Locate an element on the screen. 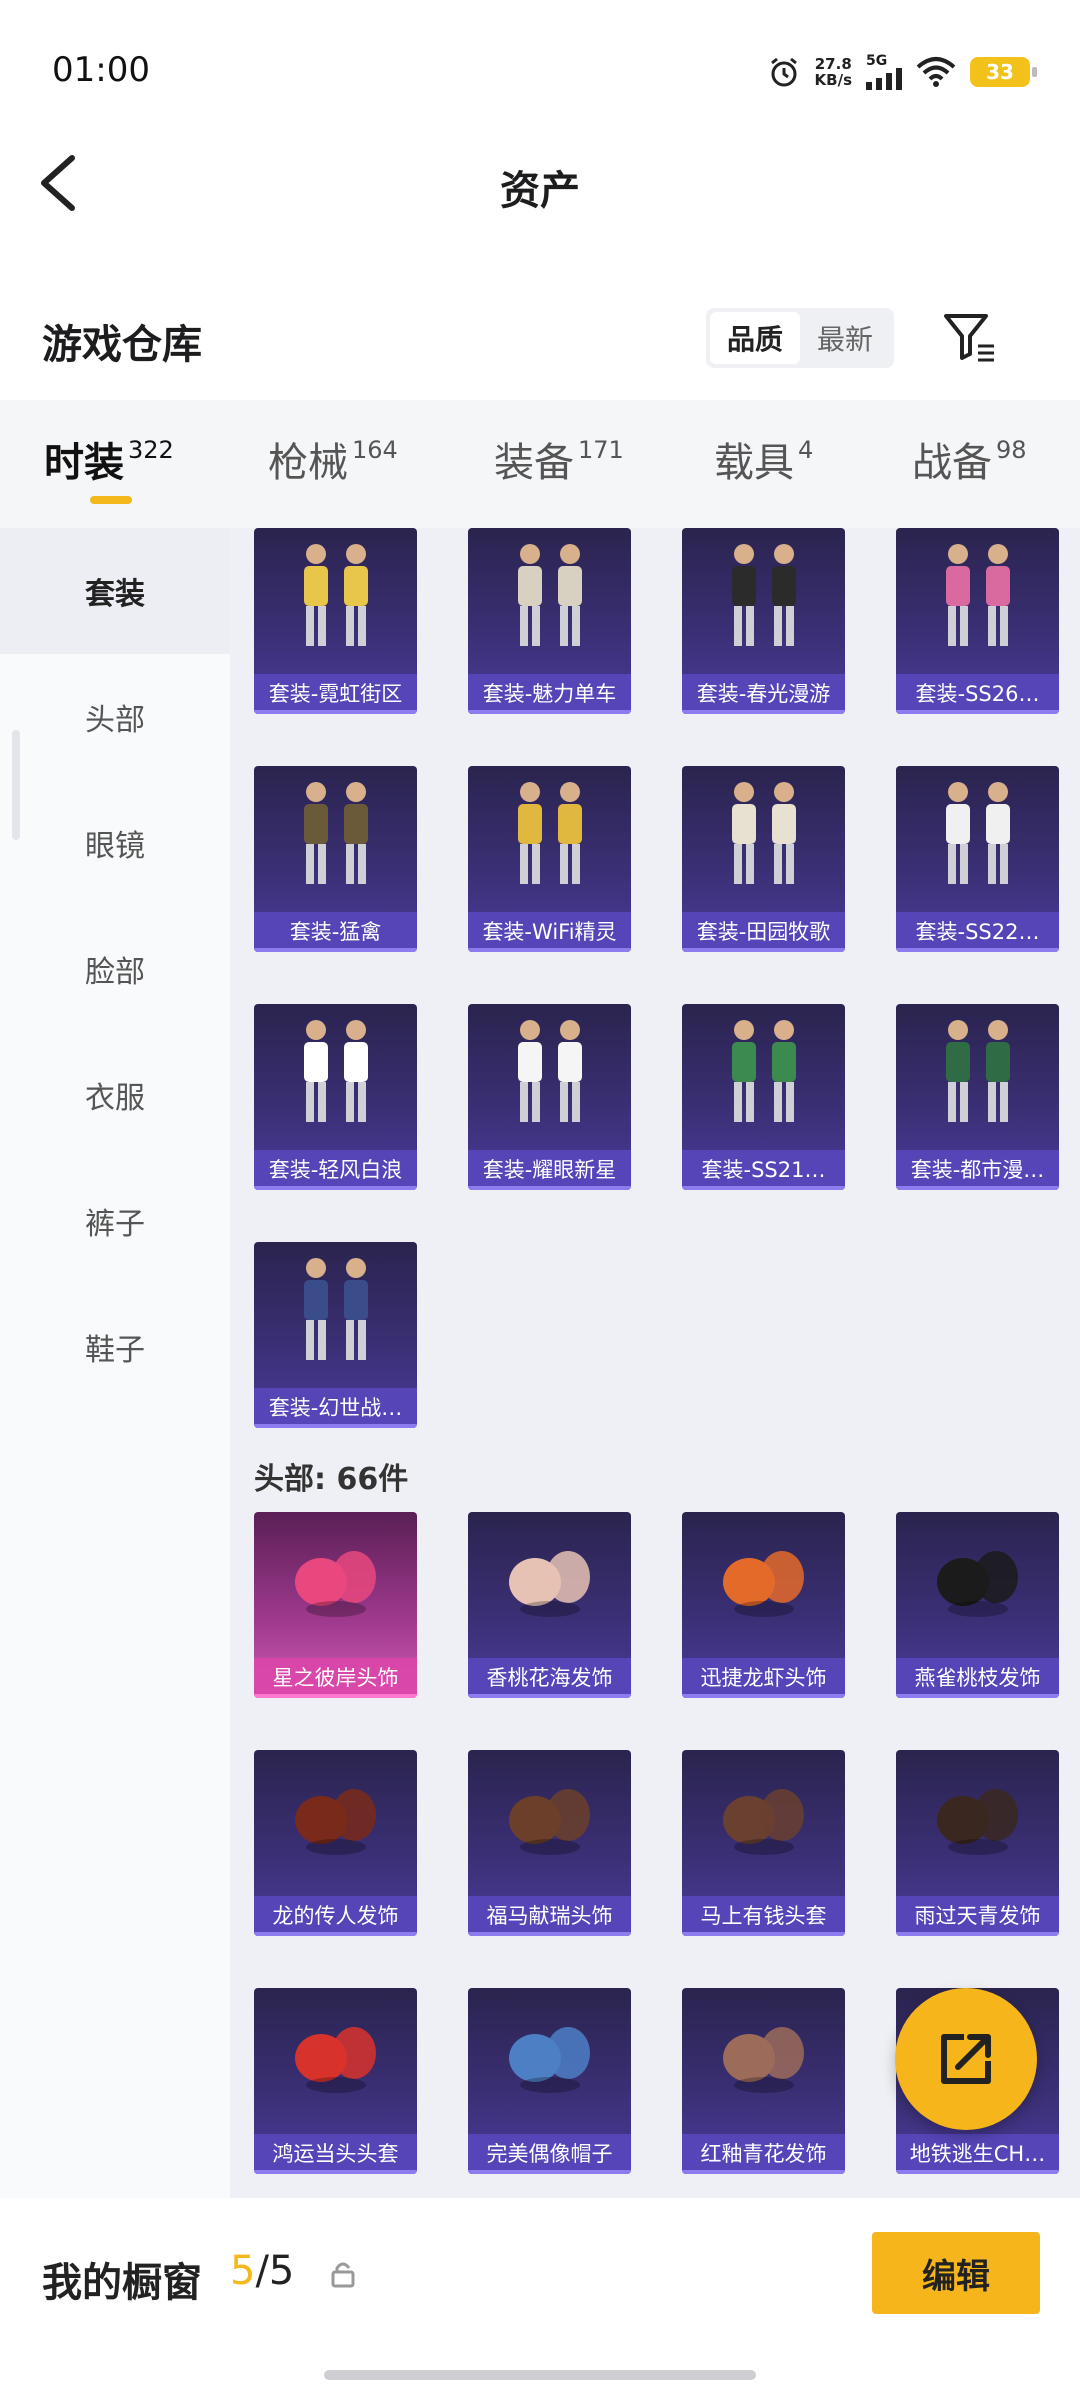  external-link-icon is located at coordinates (966, 2059).